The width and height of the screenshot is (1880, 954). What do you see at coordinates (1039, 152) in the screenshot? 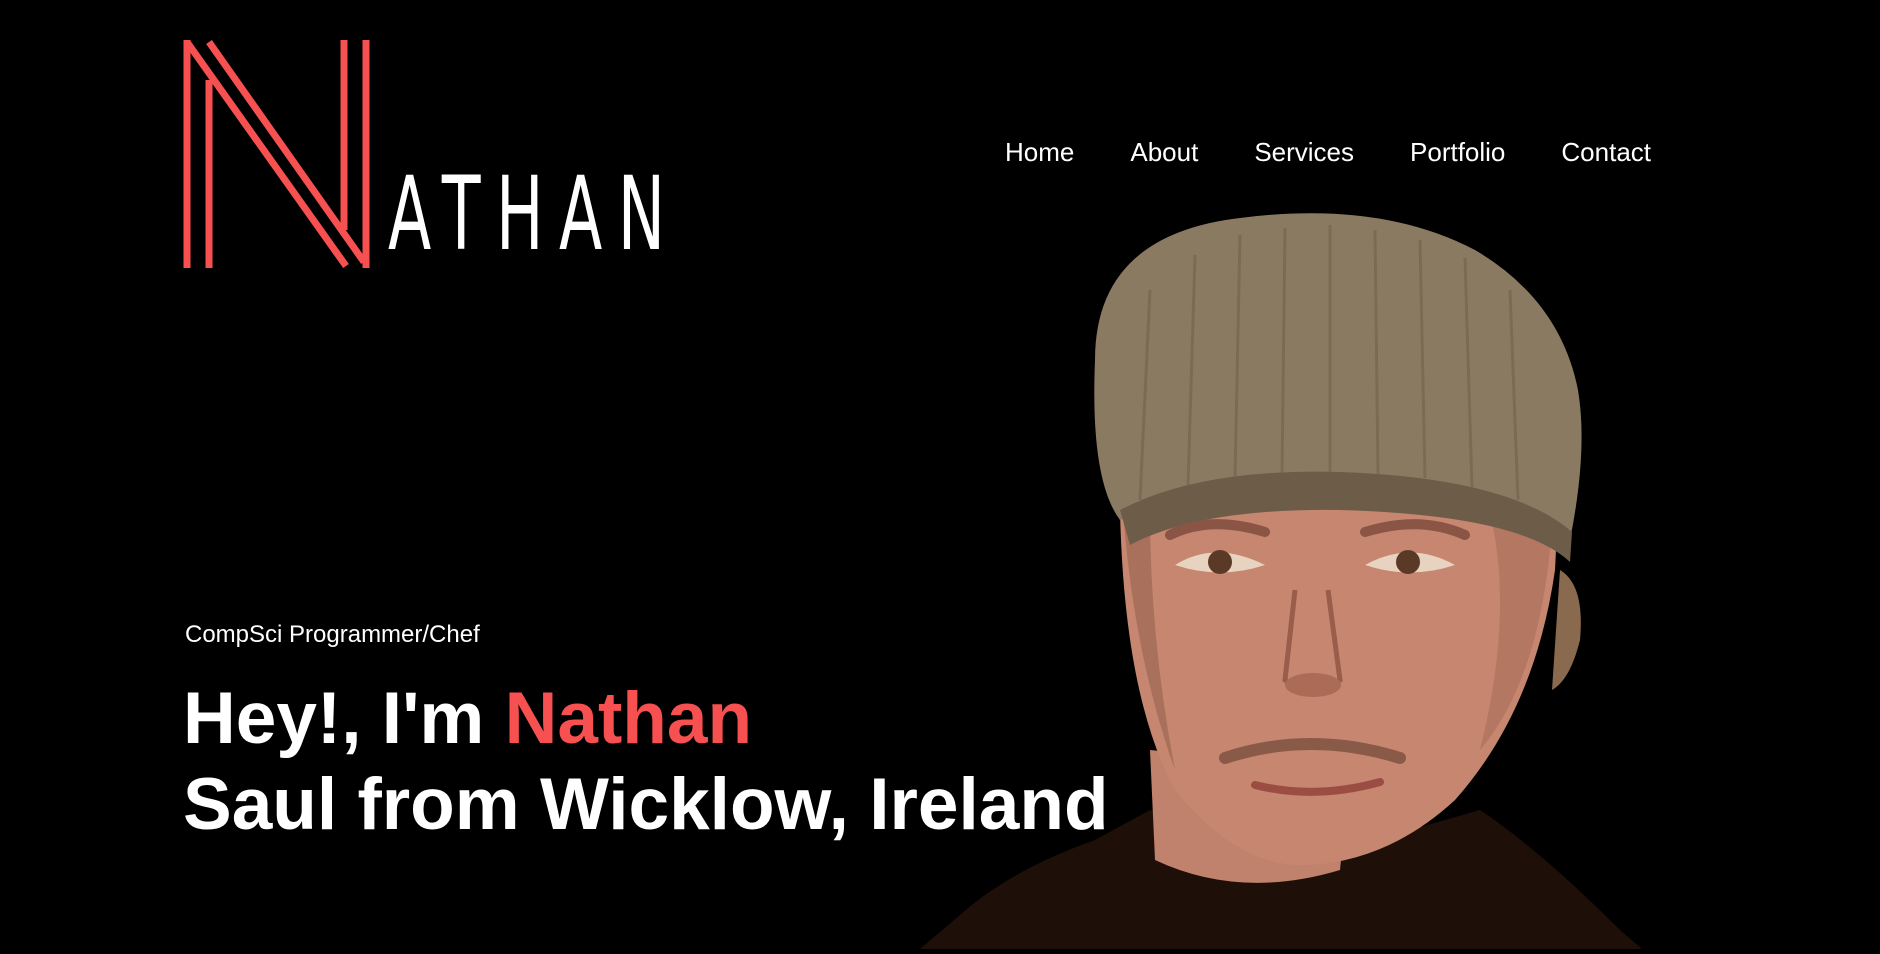
I see `nav-home: Home` at bounding box center [1039, 152].